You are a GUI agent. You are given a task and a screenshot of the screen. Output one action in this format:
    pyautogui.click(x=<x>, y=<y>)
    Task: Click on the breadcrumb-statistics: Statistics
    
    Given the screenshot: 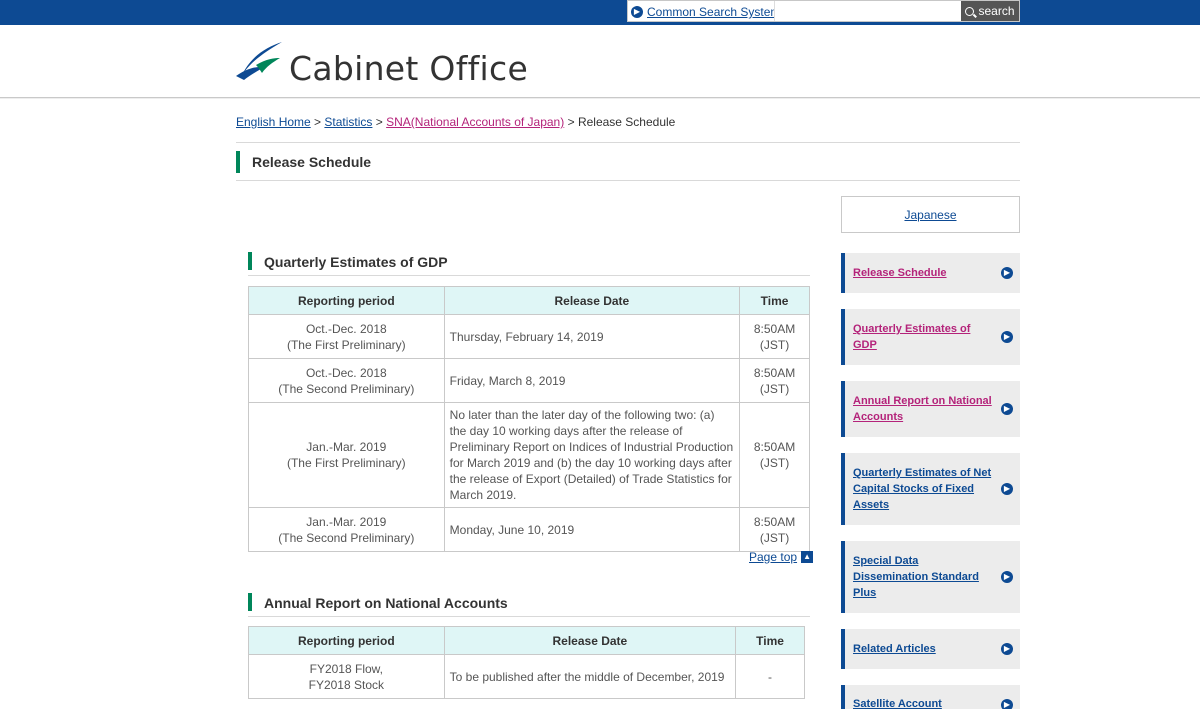 What is the action you would take?
    pyautogui.click(x=348, y=122)
    